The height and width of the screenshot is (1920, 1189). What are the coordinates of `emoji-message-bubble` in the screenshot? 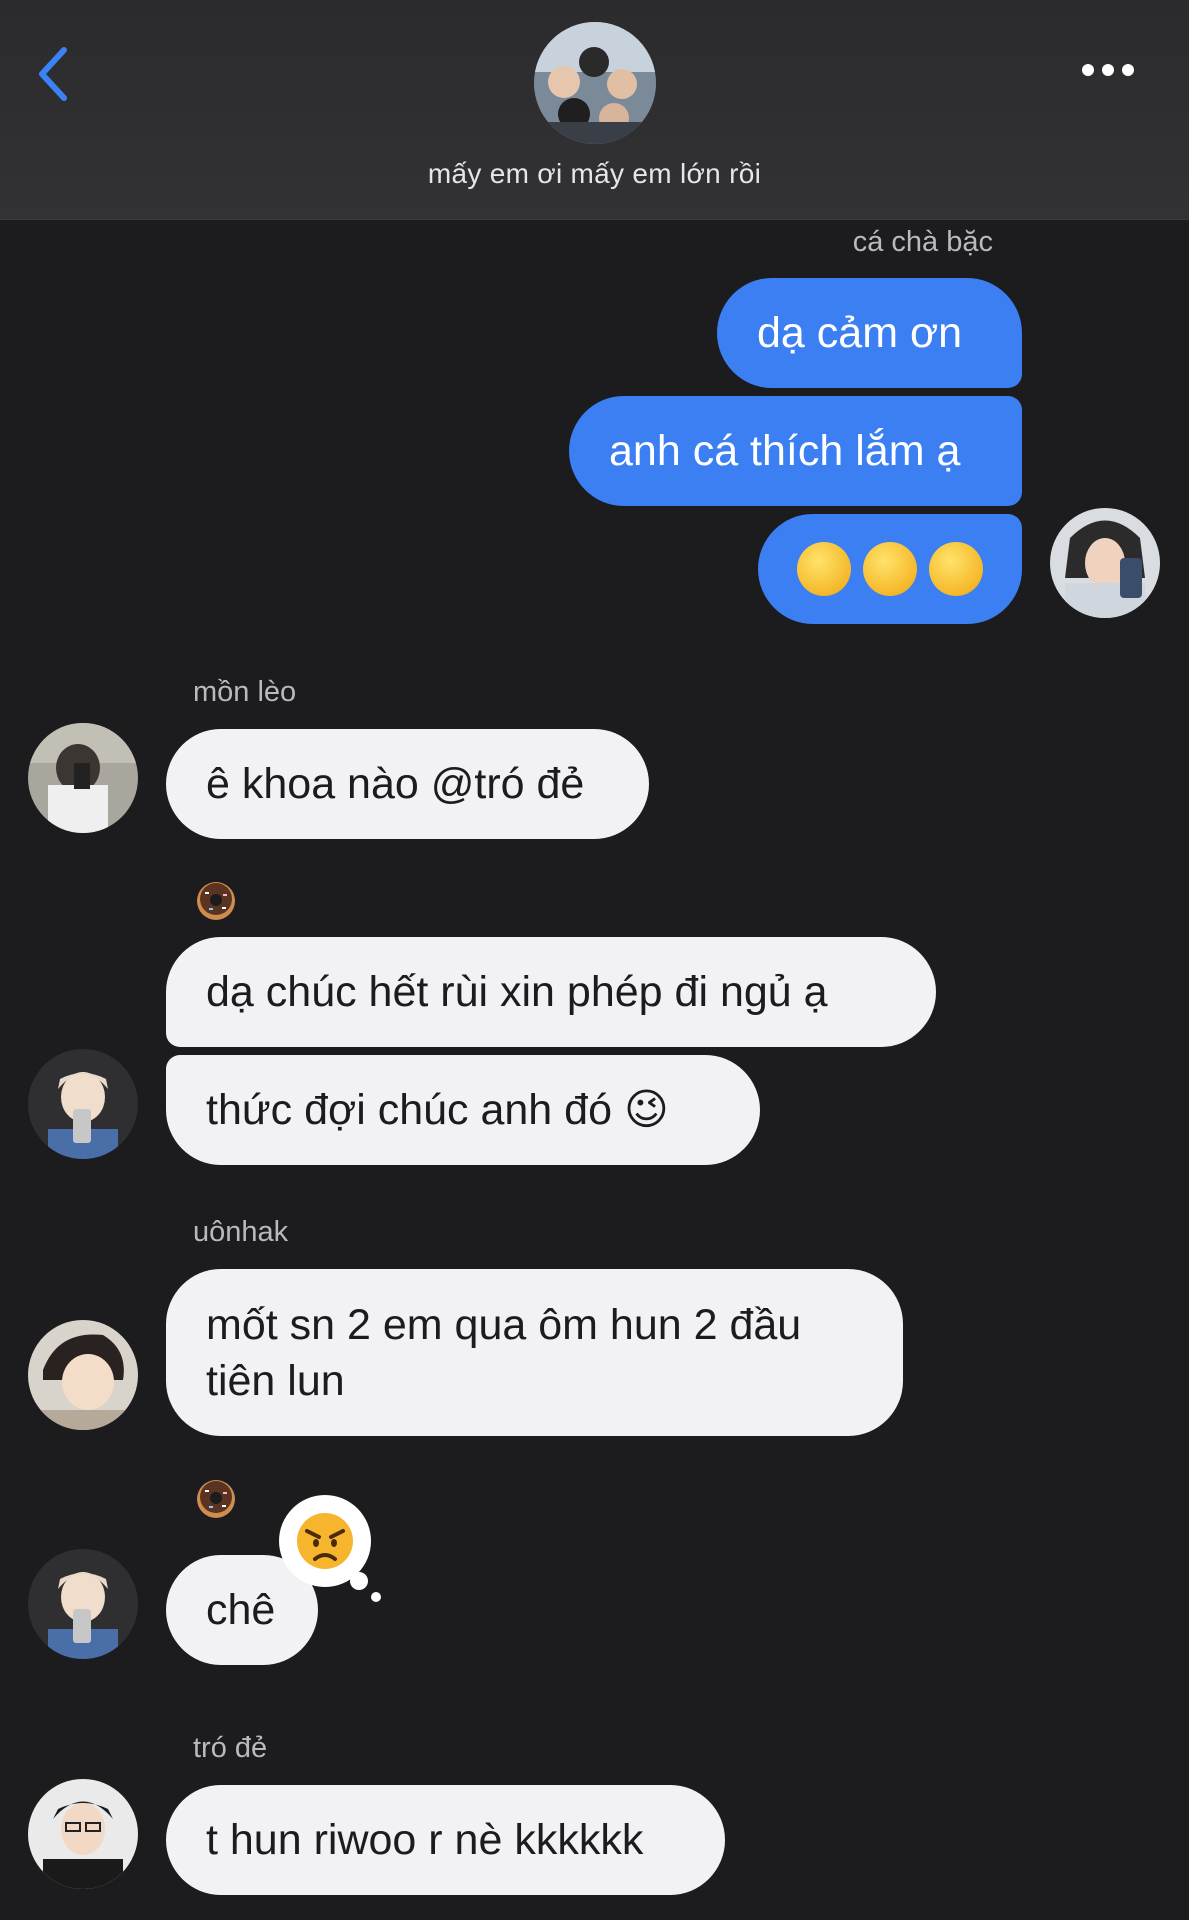 It's located at (890, 569).